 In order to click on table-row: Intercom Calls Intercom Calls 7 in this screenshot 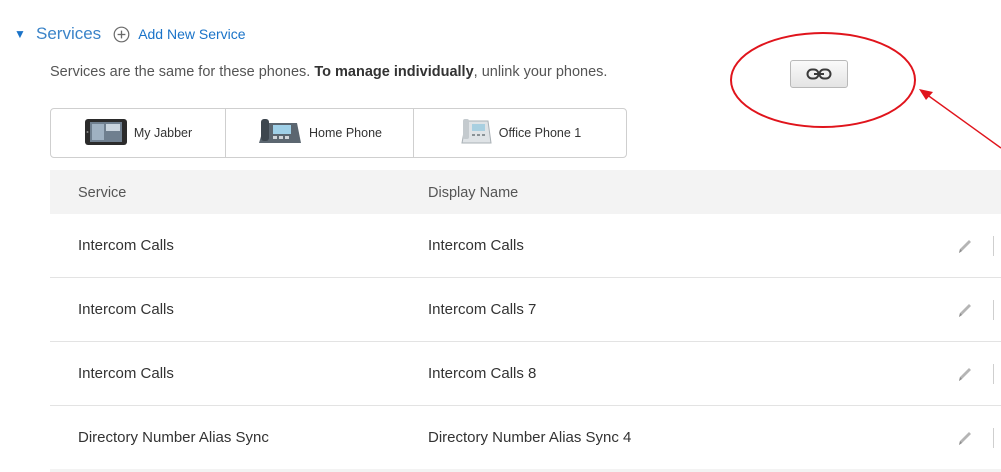, I will do `click(525, 310)`.